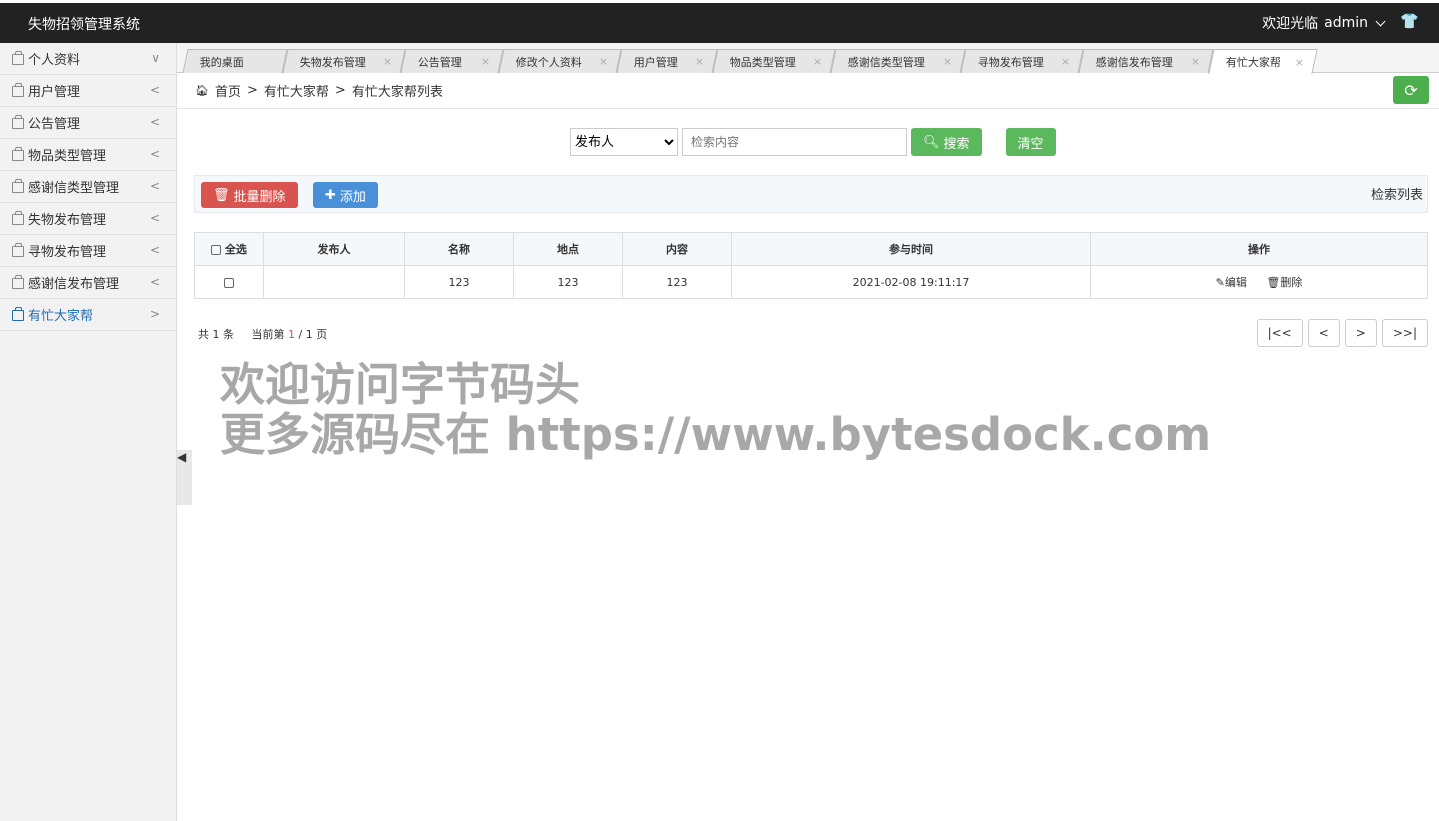 This screenshot has width=1439, height=821. What do you see at coordinates (931, 142) in the screenshot?
I see `search-icon: 🔍︎` at bounding box center [931, 142].